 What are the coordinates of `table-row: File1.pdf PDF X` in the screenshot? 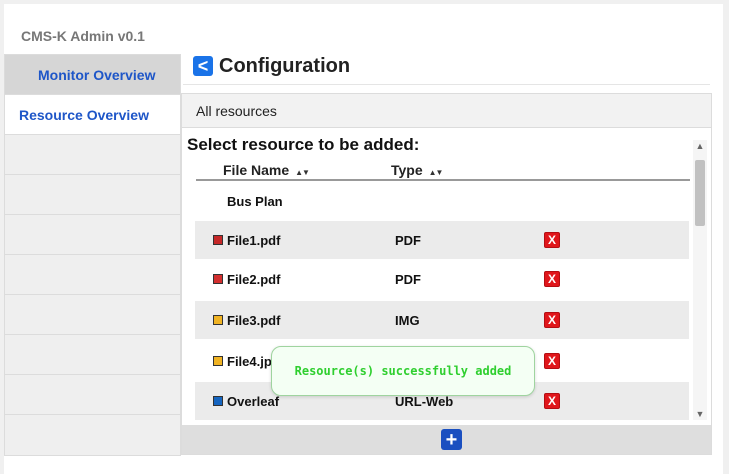 It's located at (442, 240).